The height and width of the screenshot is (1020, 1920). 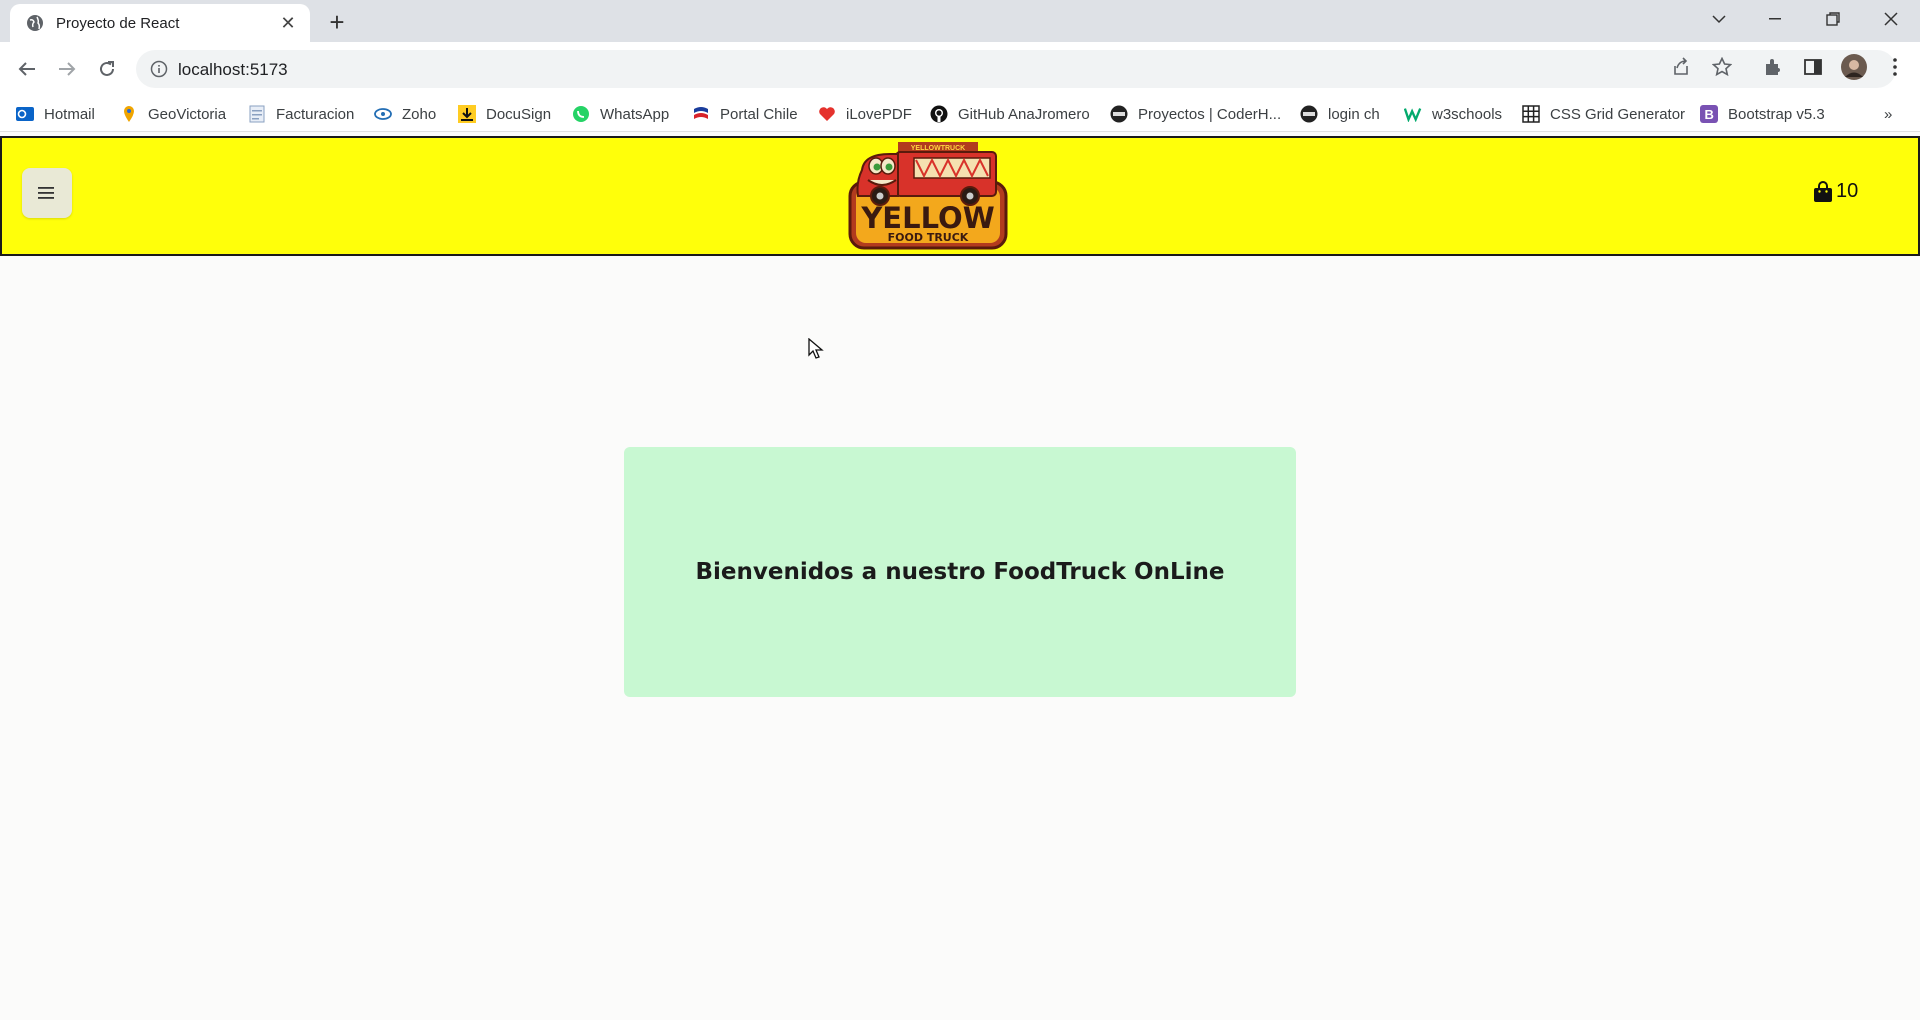 I want to click on bookmark-css-grid-generator: CSS Grid Generator, so click(x=1603, y=114).